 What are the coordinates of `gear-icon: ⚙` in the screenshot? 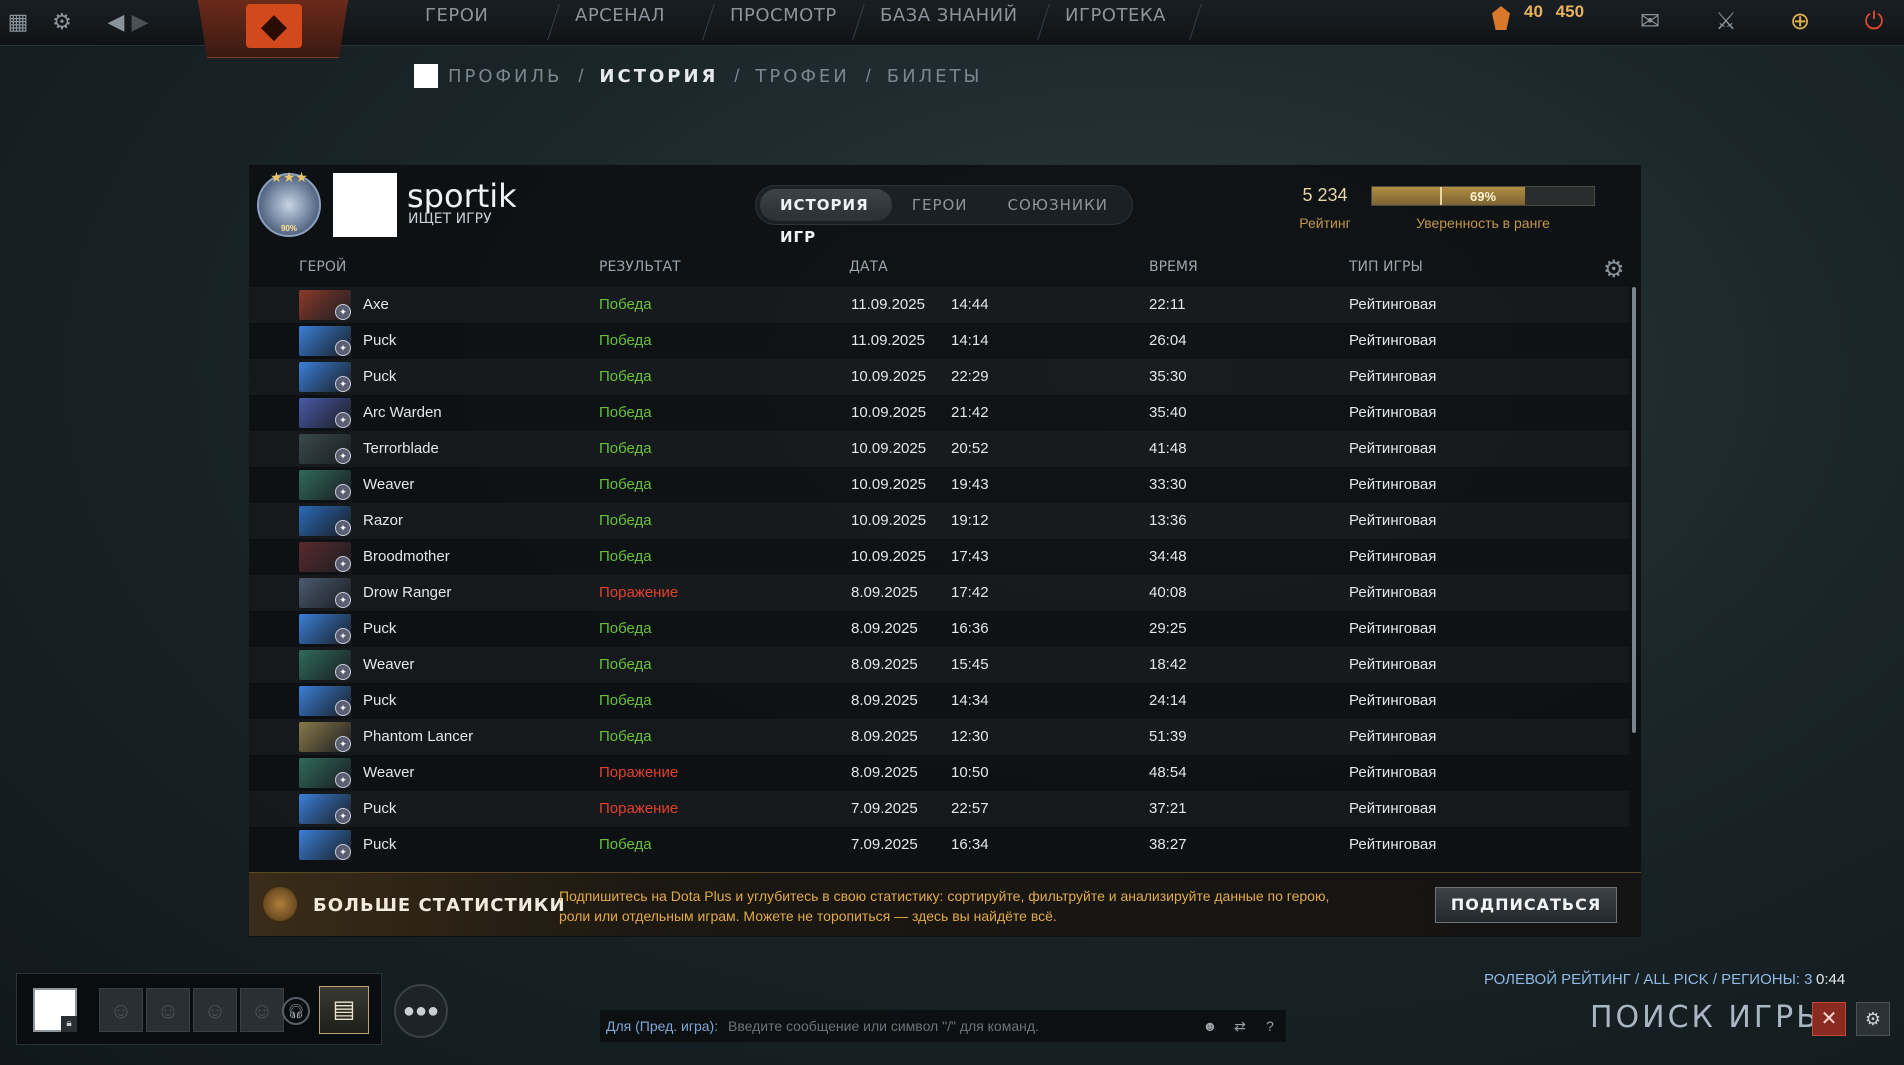 It's located at (62, 22).